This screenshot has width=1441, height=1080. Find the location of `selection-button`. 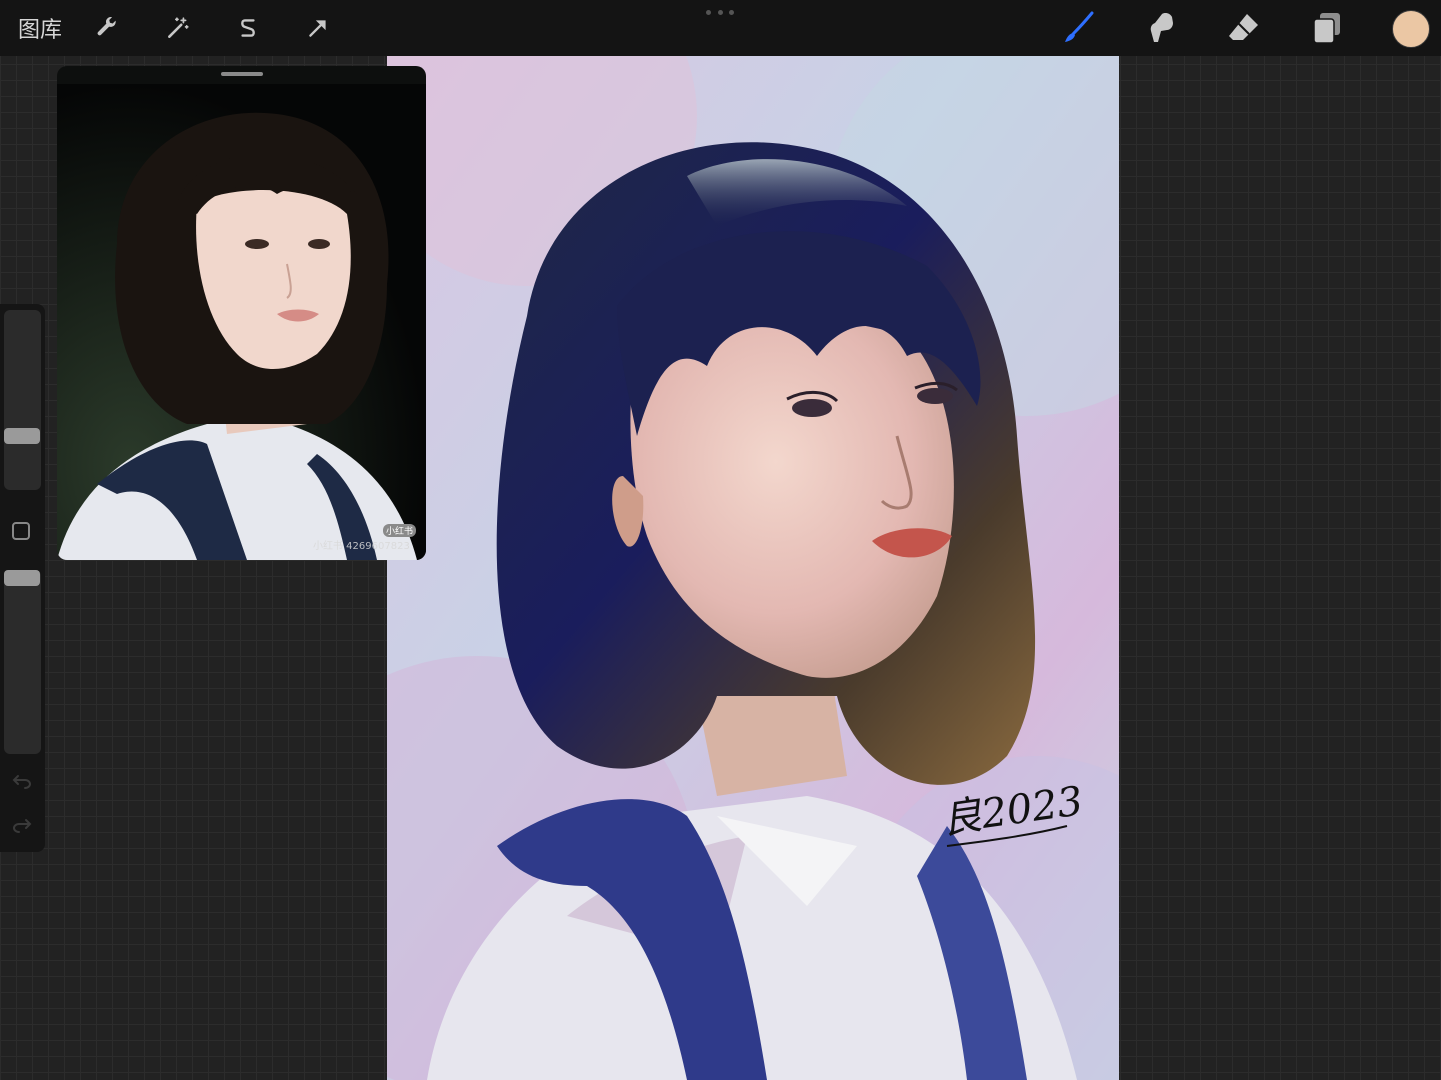

selection-button is located at coordinates (248, 28).